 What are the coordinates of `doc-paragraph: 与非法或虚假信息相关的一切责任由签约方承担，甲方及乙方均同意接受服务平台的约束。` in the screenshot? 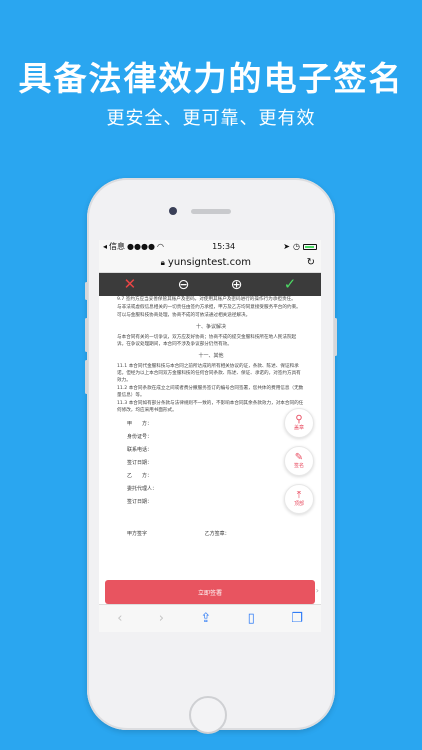 It's located at (209, 307).